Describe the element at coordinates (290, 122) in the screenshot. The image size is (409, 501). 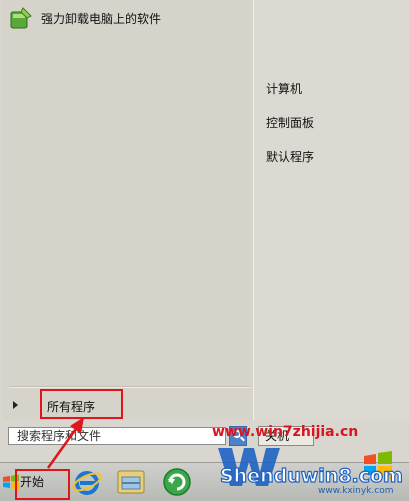
I see `right-item-control-panel: 控制面板` at that location.